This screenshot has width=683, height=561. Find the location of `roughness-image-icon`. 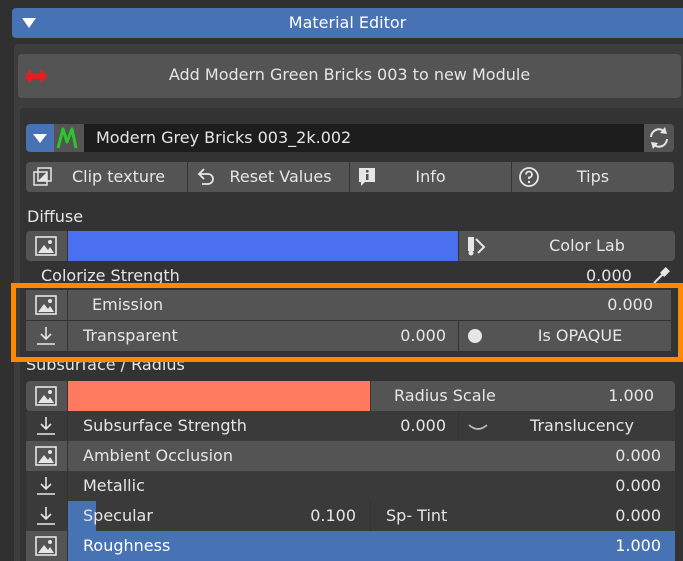

roughness-image-icon is located at coordinates (46, 546).